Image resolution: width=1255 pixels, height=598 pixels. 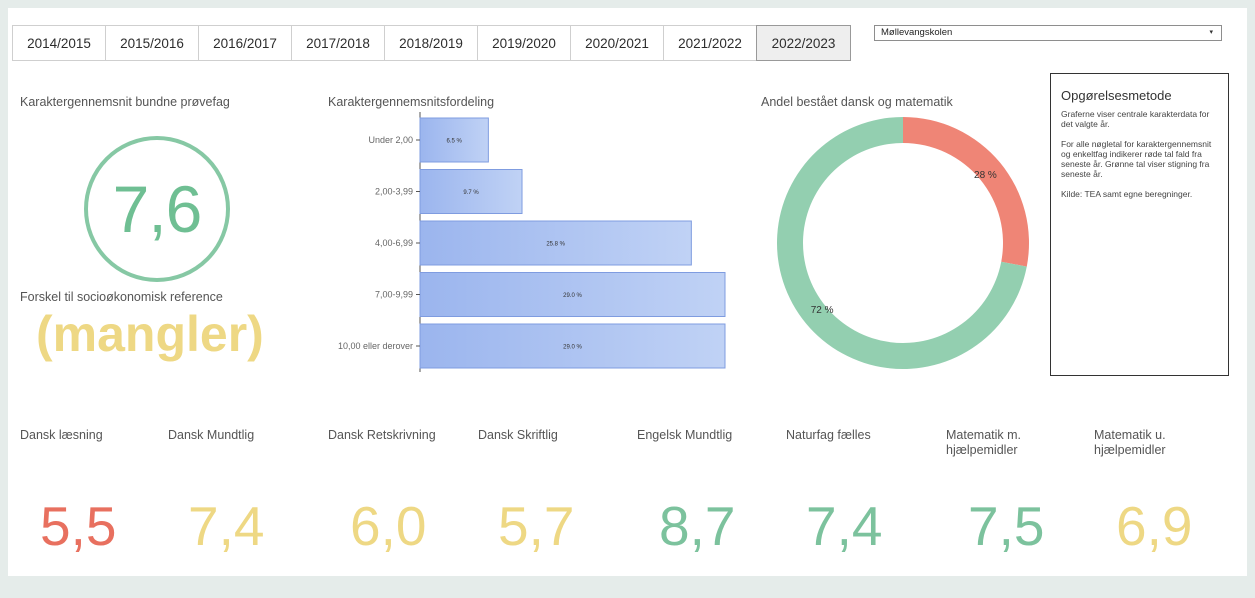 I want to click on tab-2014-2015: 2014/2015, so click(x=59, y=43).